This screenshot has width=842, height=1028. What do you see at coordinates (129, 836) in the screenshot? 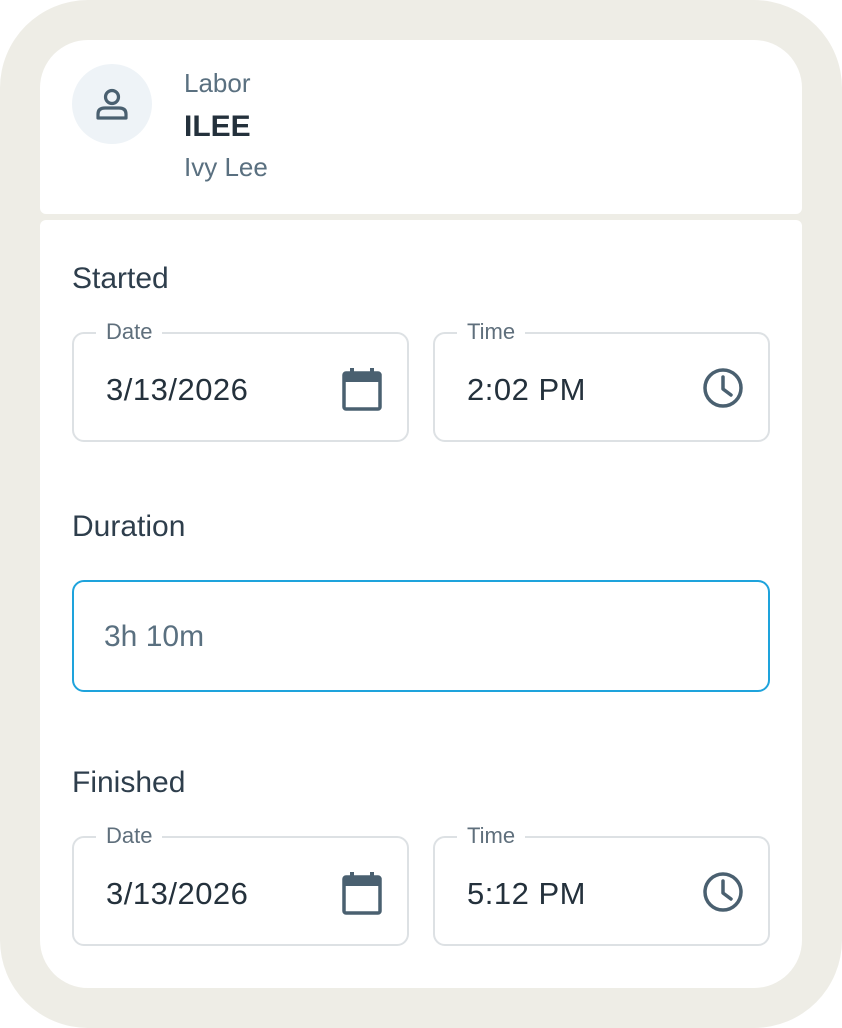
I see `finished-date-legend: Date` at bounding box center [129, 836].